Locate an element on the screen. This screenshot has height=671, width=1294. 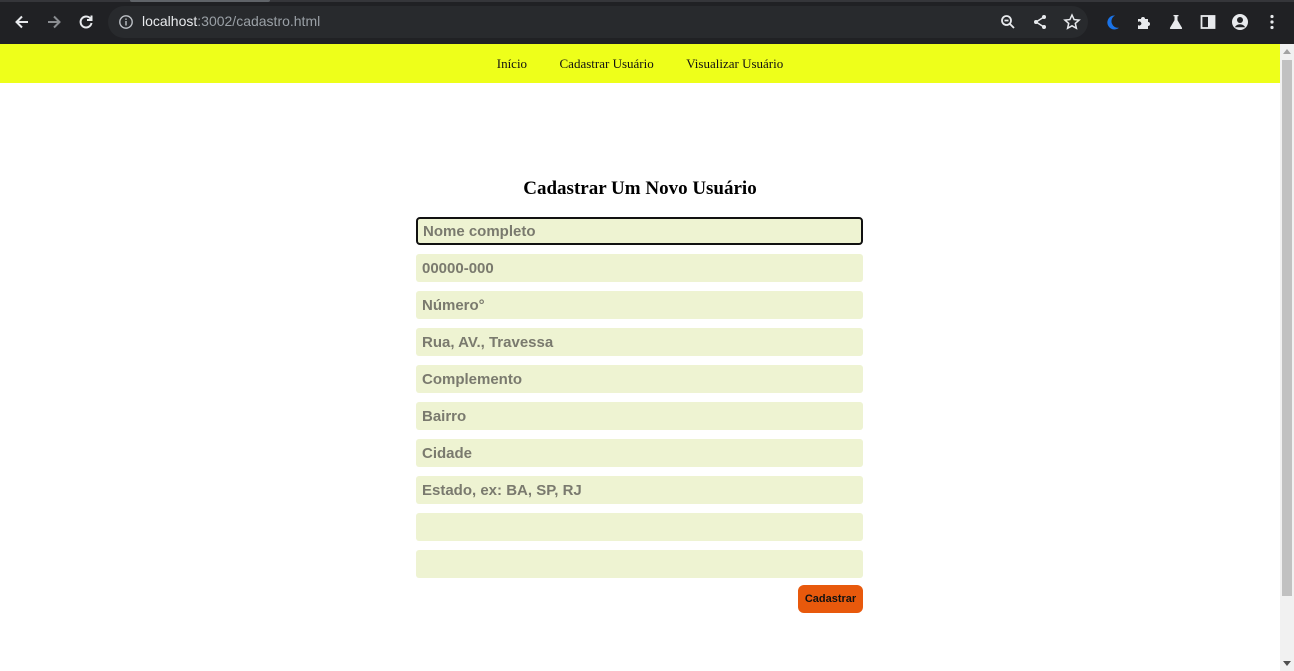
address-bar: localhost:3002/cadastro.html is located at coordinates (598, 22).